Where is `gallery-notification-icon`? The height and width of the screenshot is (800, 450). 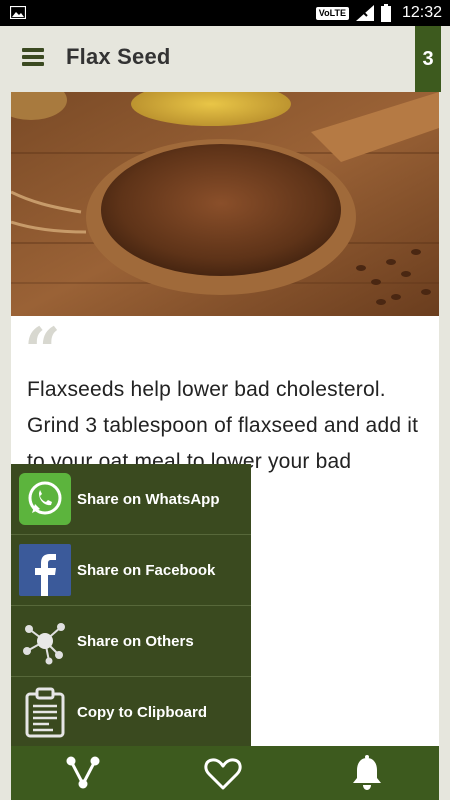 gallery-notification-icon is located at coordinates (18, 12).